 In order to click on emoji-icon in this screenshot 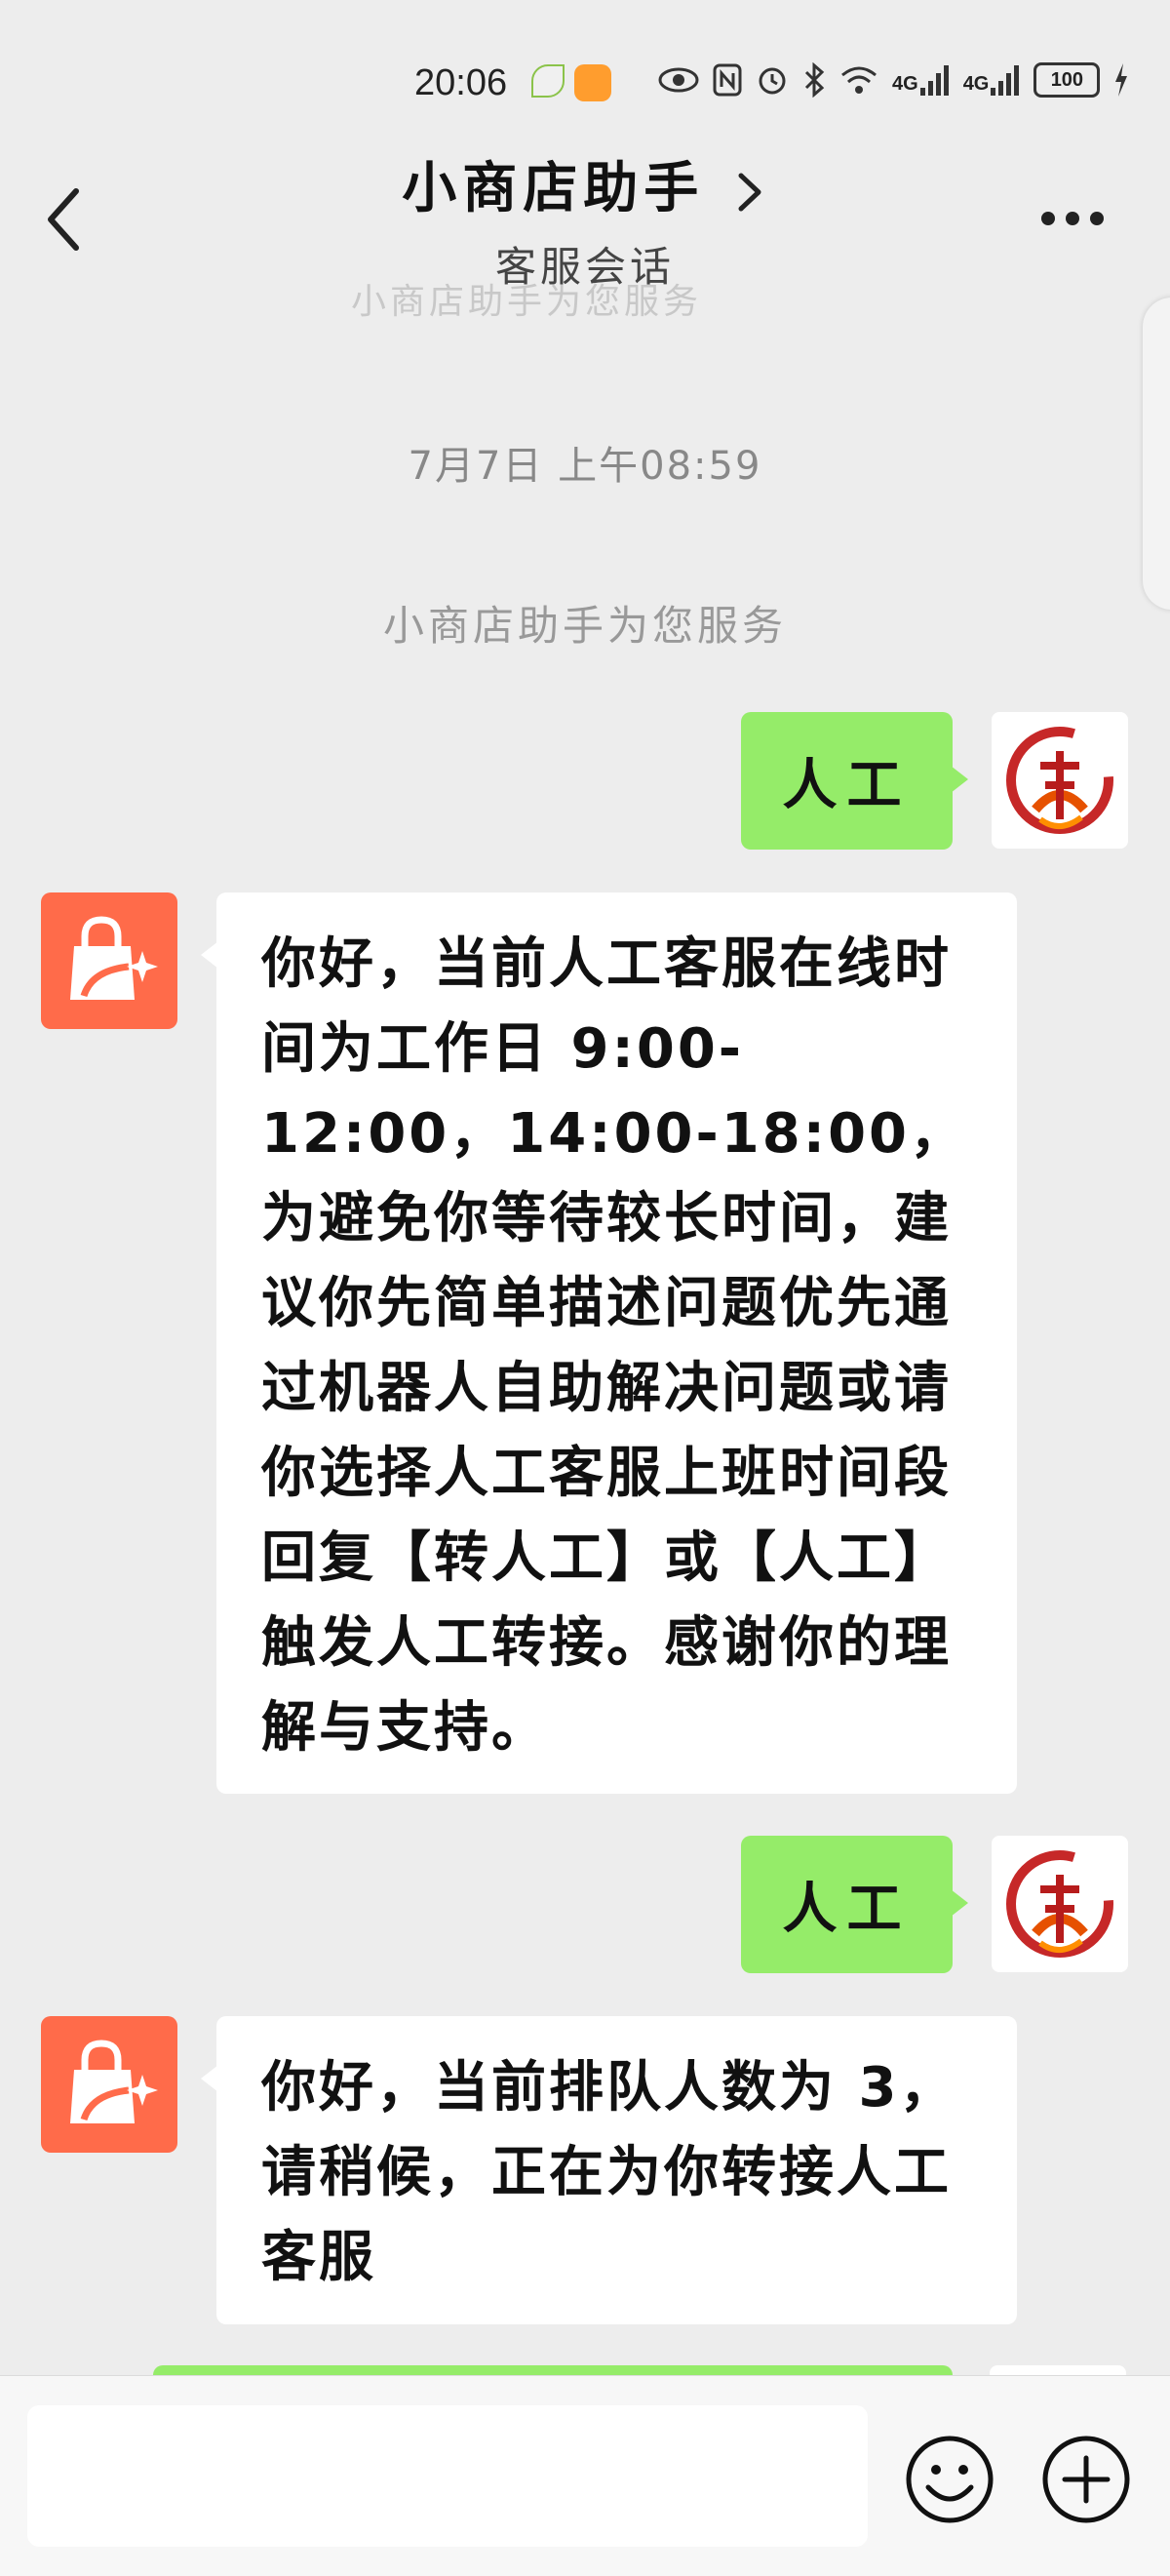, I will do `click(949, 2479)`.